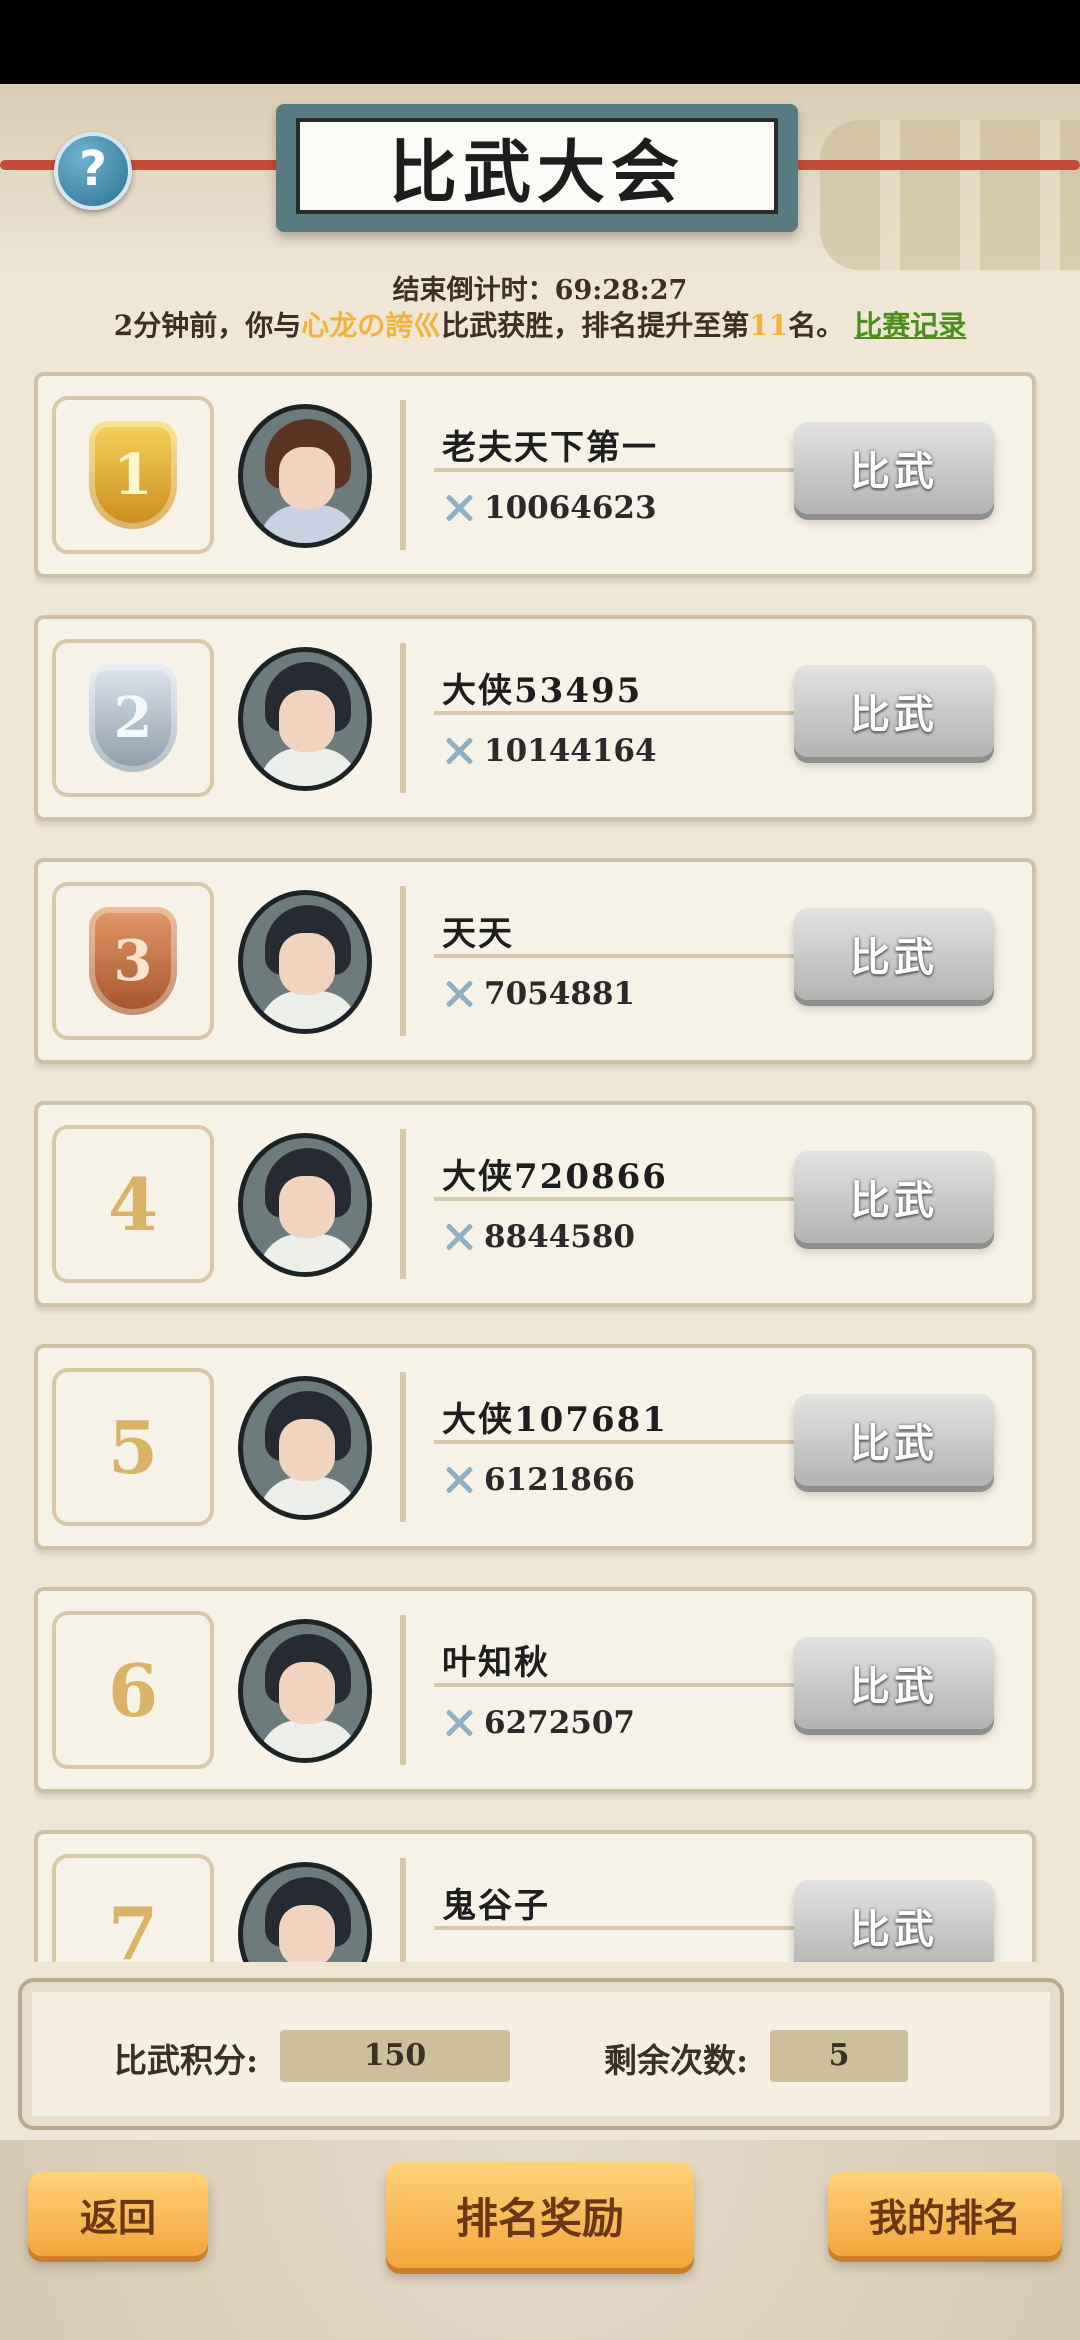  I want to click on ranking-row: 3 天天 7054881 比武, so click(535, 961).